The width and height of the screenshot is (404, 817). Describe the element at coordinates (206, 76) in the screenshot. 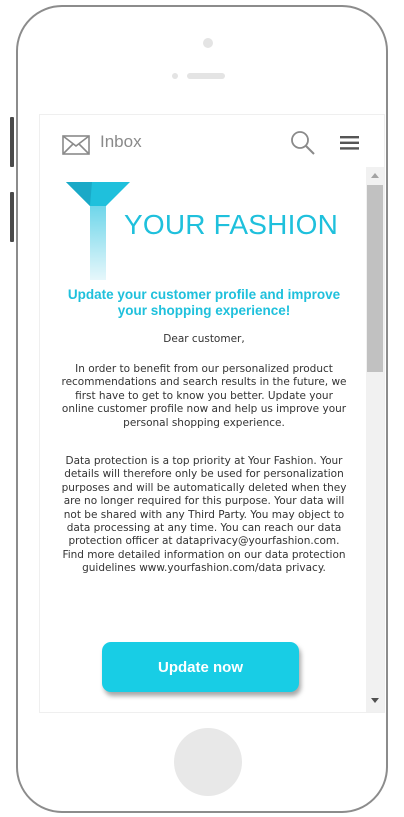

I see `phone-speaker` at that location.